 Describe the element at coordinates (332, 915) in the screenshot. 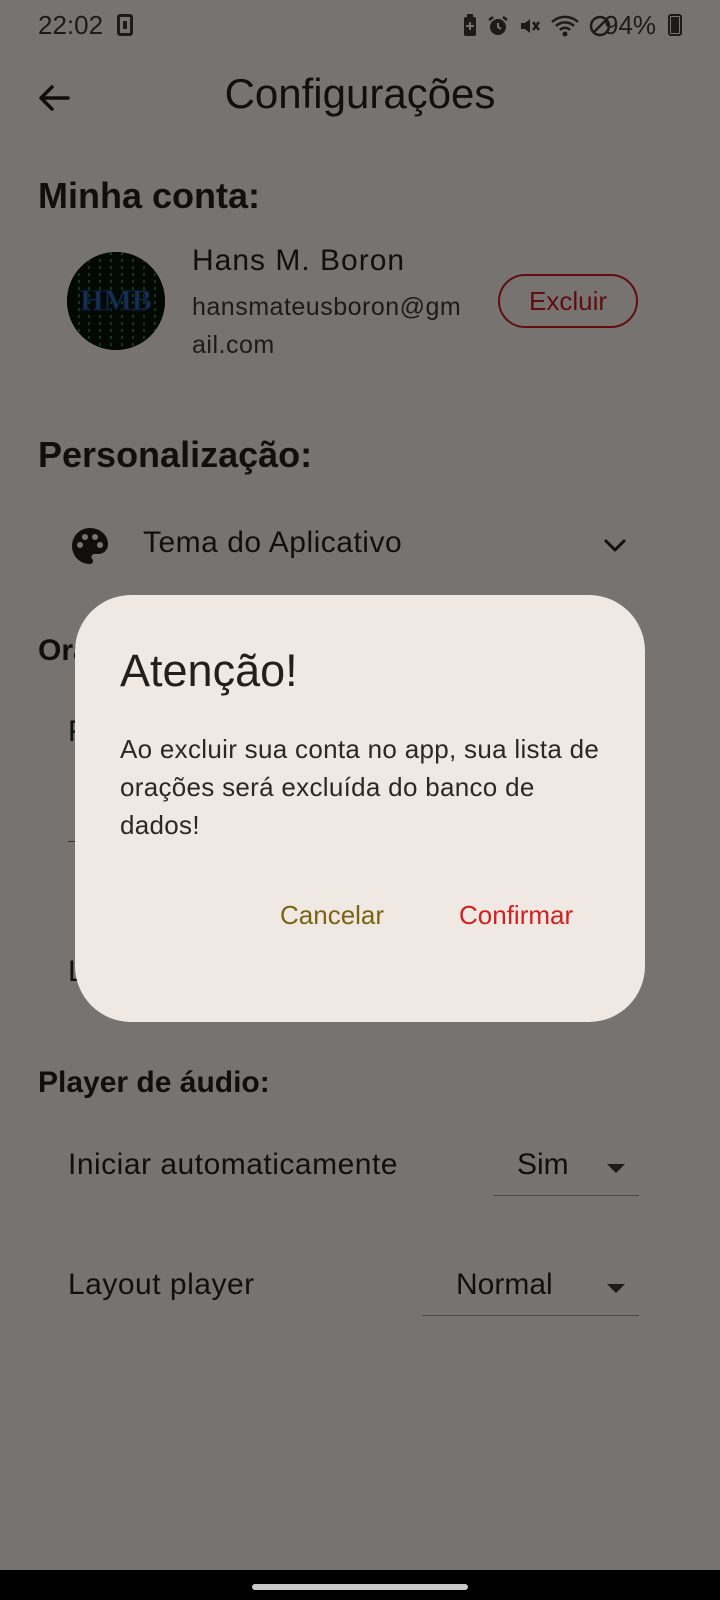

I see `cancel-button: Cancelar` at that location.